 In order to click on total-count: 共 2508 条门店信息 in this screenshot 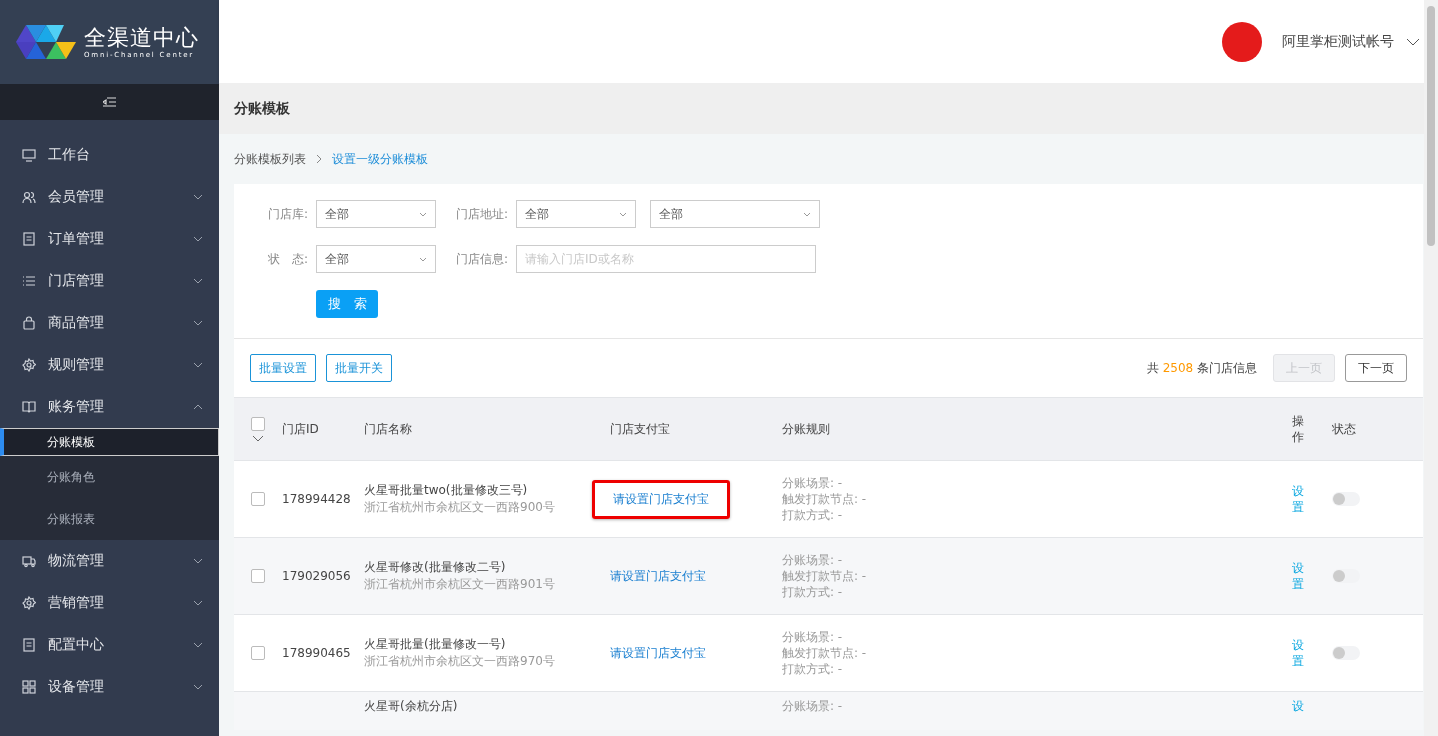, I will do `click(1201, 368)`.